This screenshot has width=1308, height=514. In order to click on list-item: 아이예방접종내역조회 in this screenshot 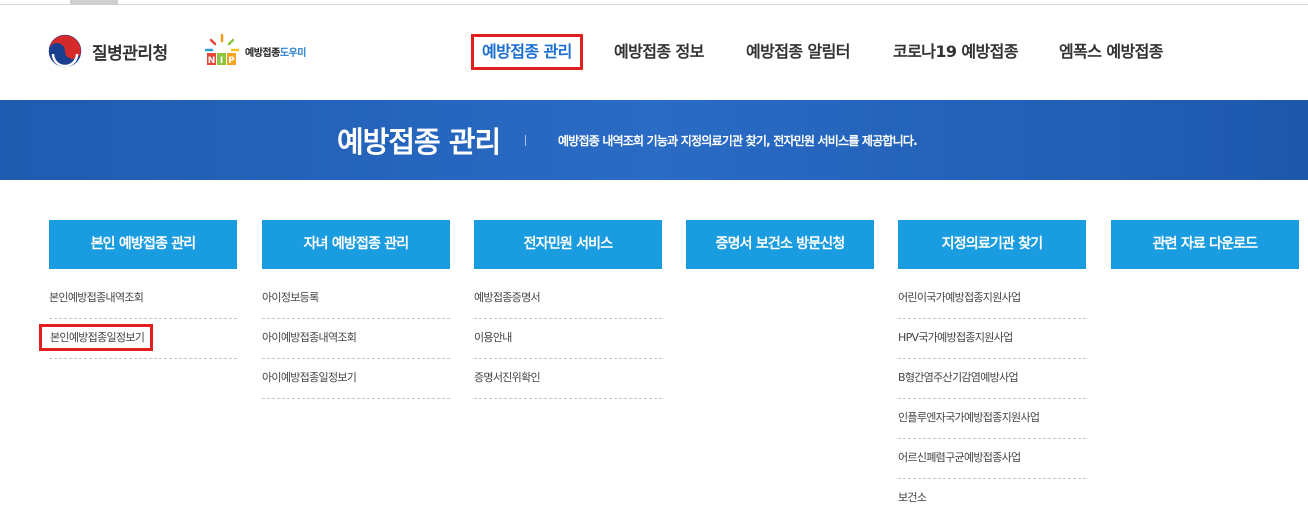, I will do `click(356, 339)`.